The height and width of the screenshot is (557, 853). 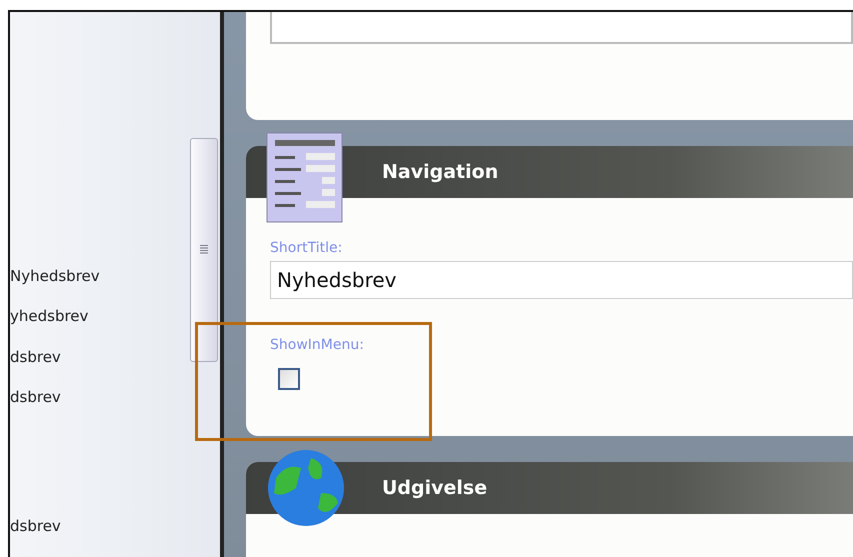 I want to click on scrollbar-thumb, so click(x=204, y=250).